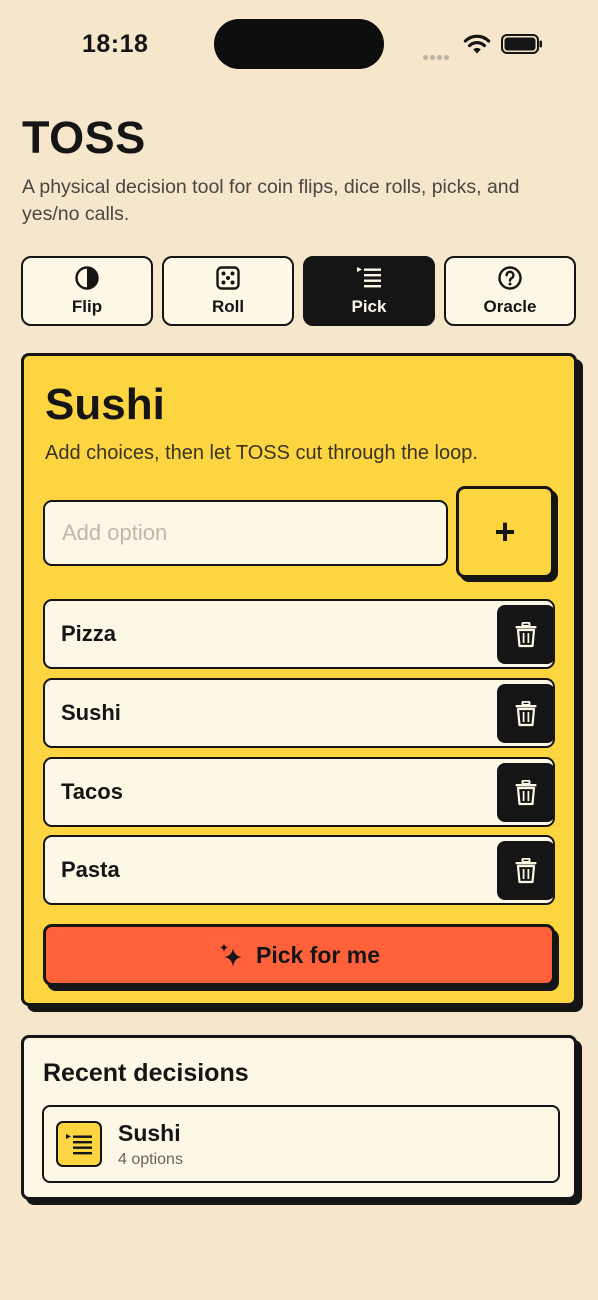 The image size is (598, 1300). Describe the element at coordinates (92, 791) in the screenshot. I see `option-label: Tacos` at that location.